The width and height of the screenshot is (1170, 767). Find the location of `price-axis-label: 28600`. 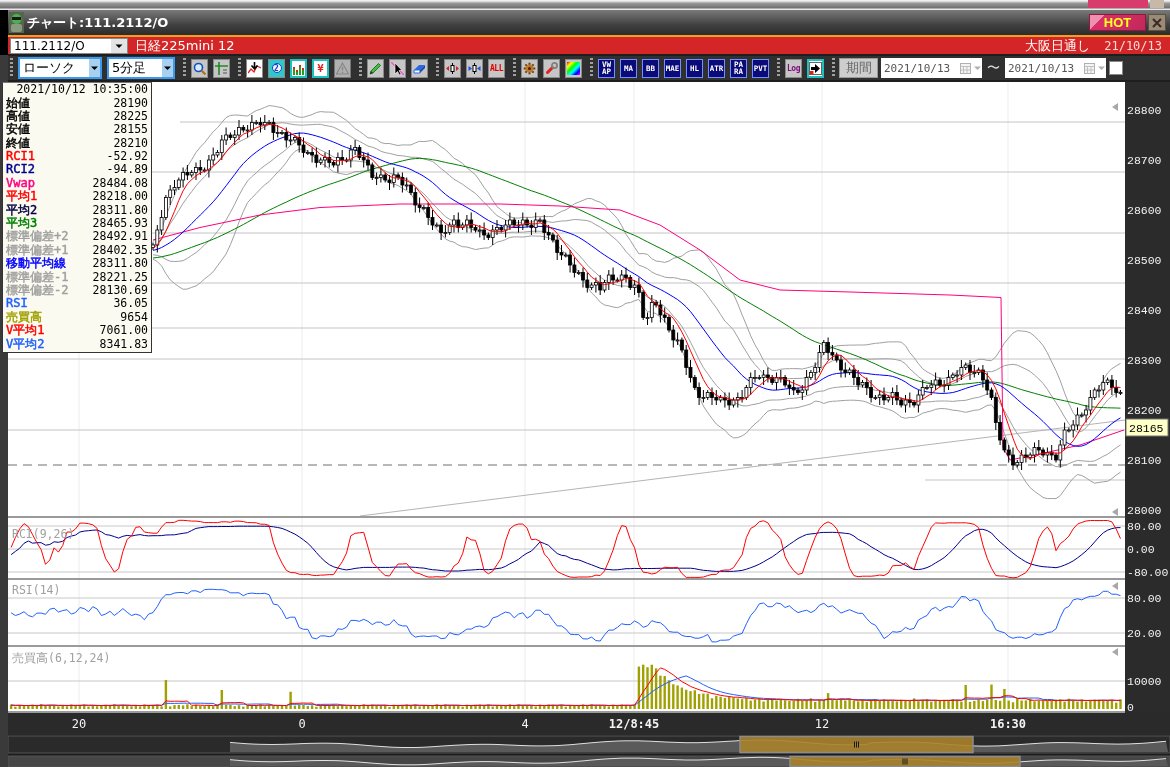

price-axis-label: 28600 is located at coordinates (1144, 210).